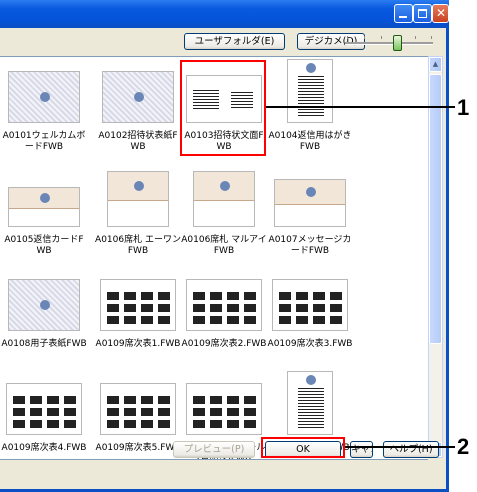 This screenshot has width=477, height=492. I want to click on callout-number-2: 2, so click(463, 446).